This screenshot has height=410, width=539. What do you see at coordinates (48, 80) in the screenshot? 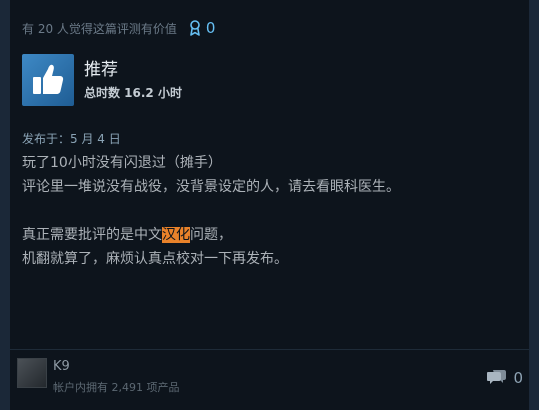
I see `thumbs-up-icon` at bounding box center [48, 80].